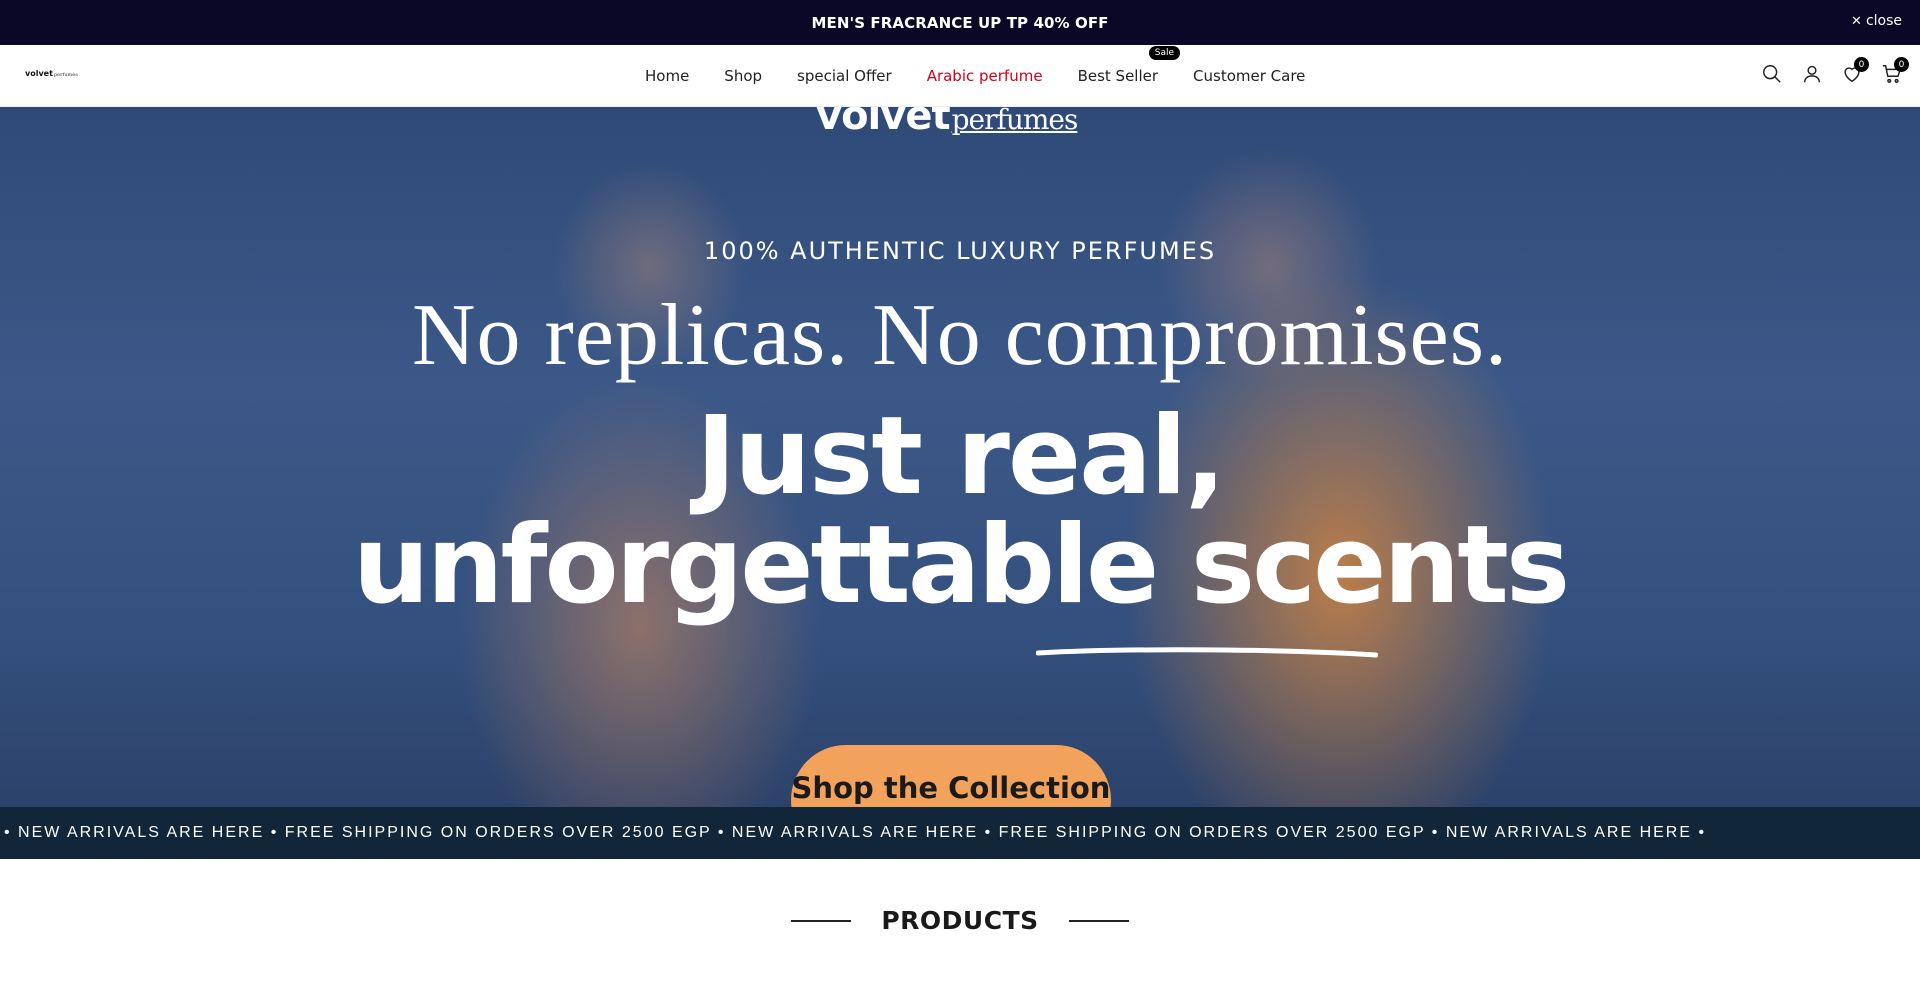 The width and height of the screenshot is (1920, 993). What do you see at coordinates (951, 776) in the screenshot?
I see `shop-collection-button: Shop the Collection` at bounding box center [951, 776].